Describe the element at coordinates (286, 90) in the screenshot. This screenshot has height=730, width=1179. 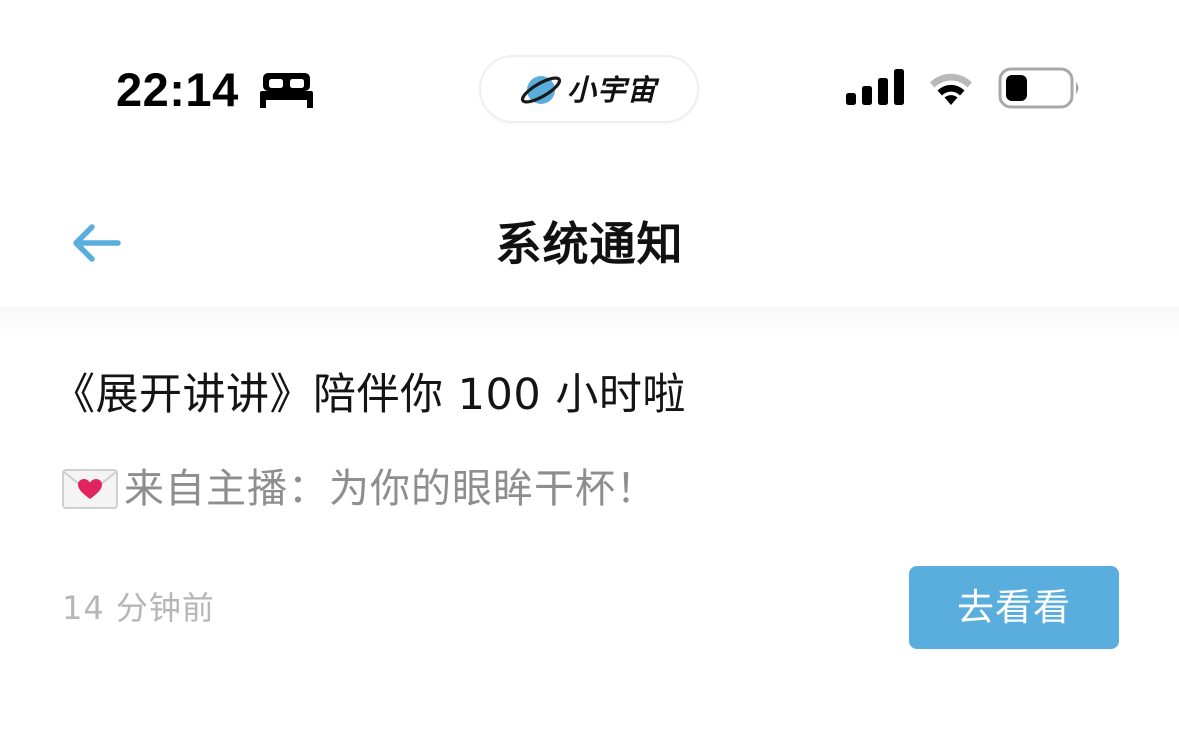
I see `bed-icon` at that location.